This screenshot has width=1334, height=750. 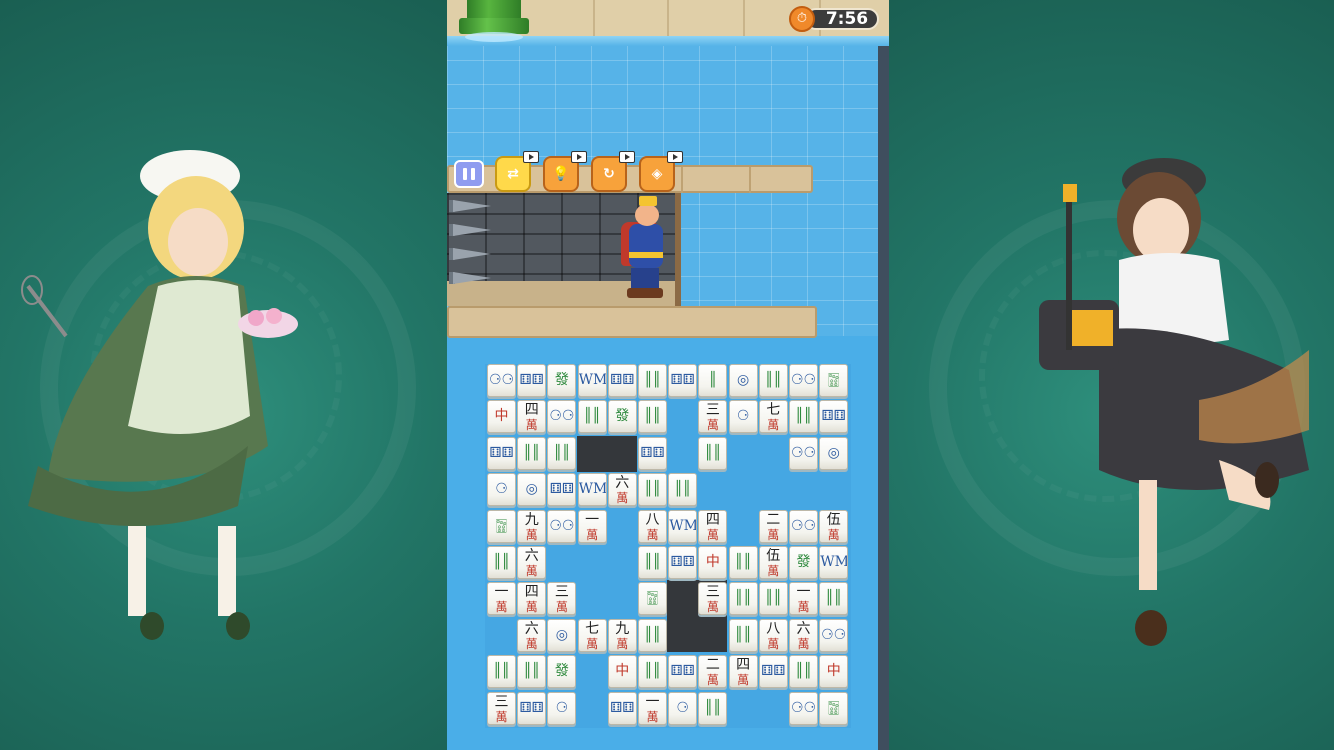 What do you see at coordinates (469, 174) in the screenshot?
I see `pause-button` at bounding box center [469, 174].